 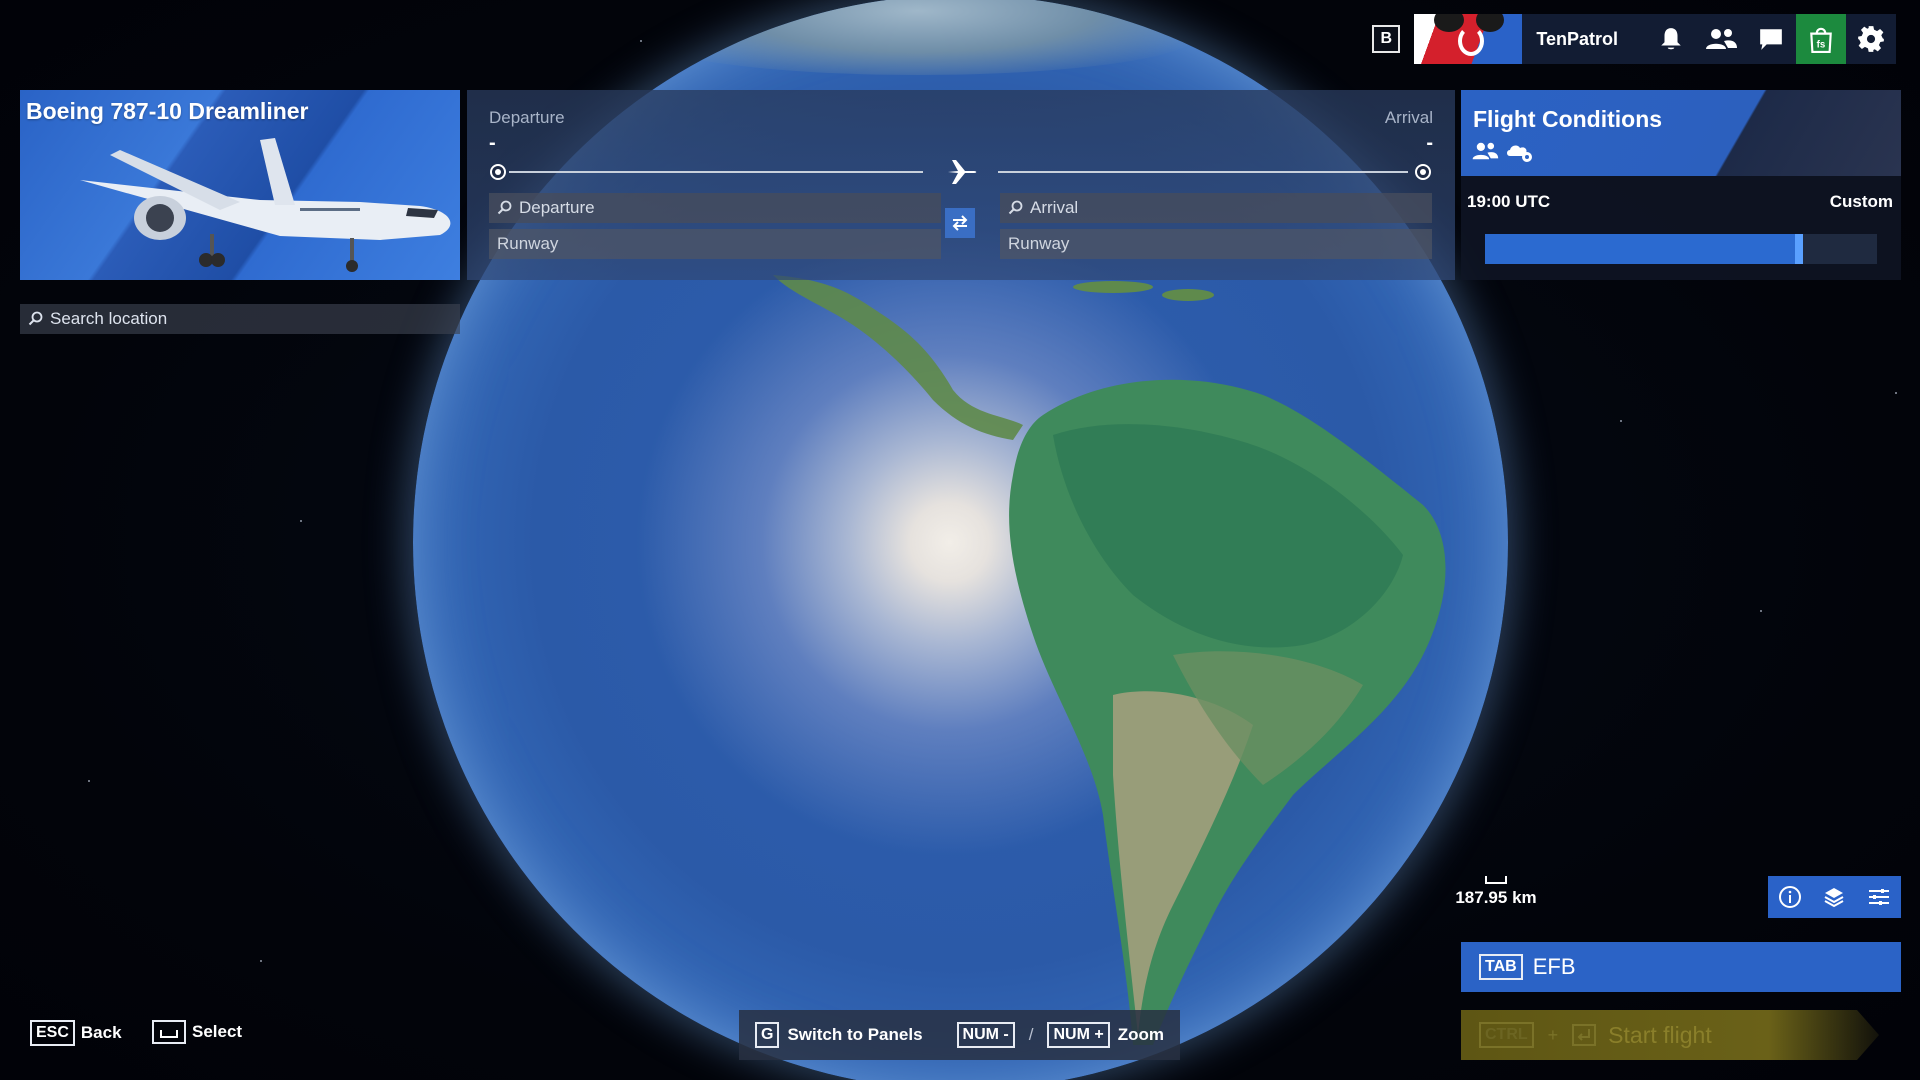 I want to click on aircraft-name: Boeing 787-10 Dreamliner, so click(x=167, y=111).